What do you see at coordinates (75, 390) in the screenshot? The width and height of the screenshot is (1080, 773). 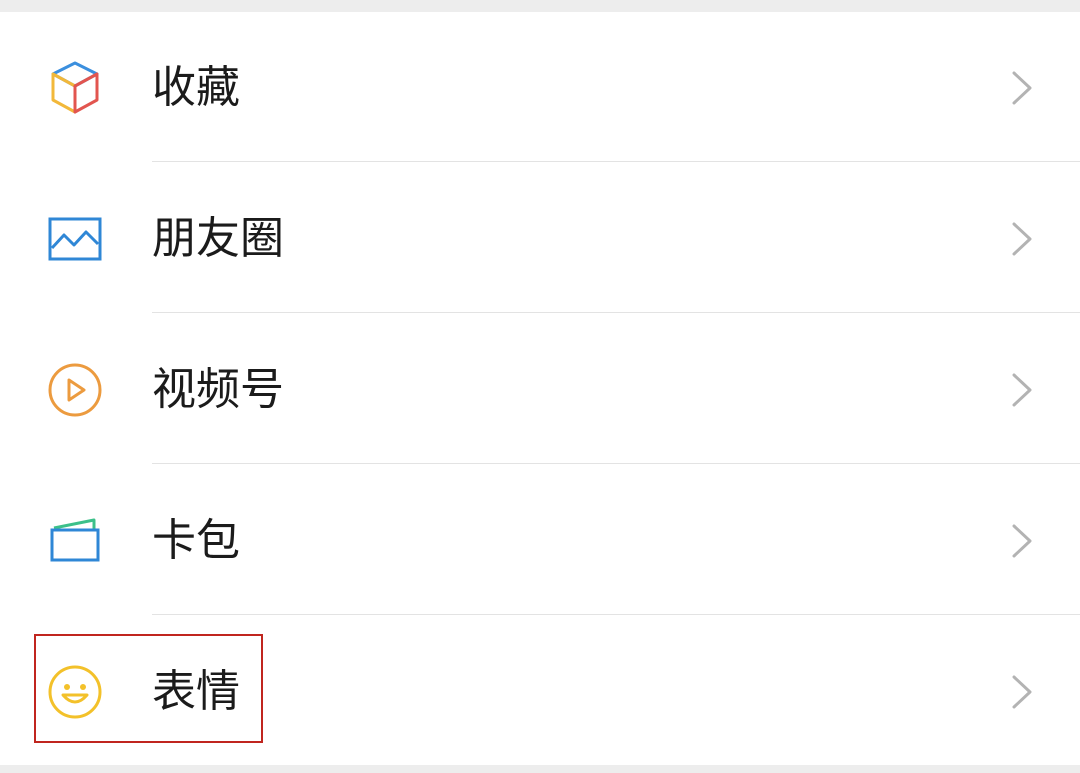 I see `channels-play-icon` at bounding box center [75, 390].